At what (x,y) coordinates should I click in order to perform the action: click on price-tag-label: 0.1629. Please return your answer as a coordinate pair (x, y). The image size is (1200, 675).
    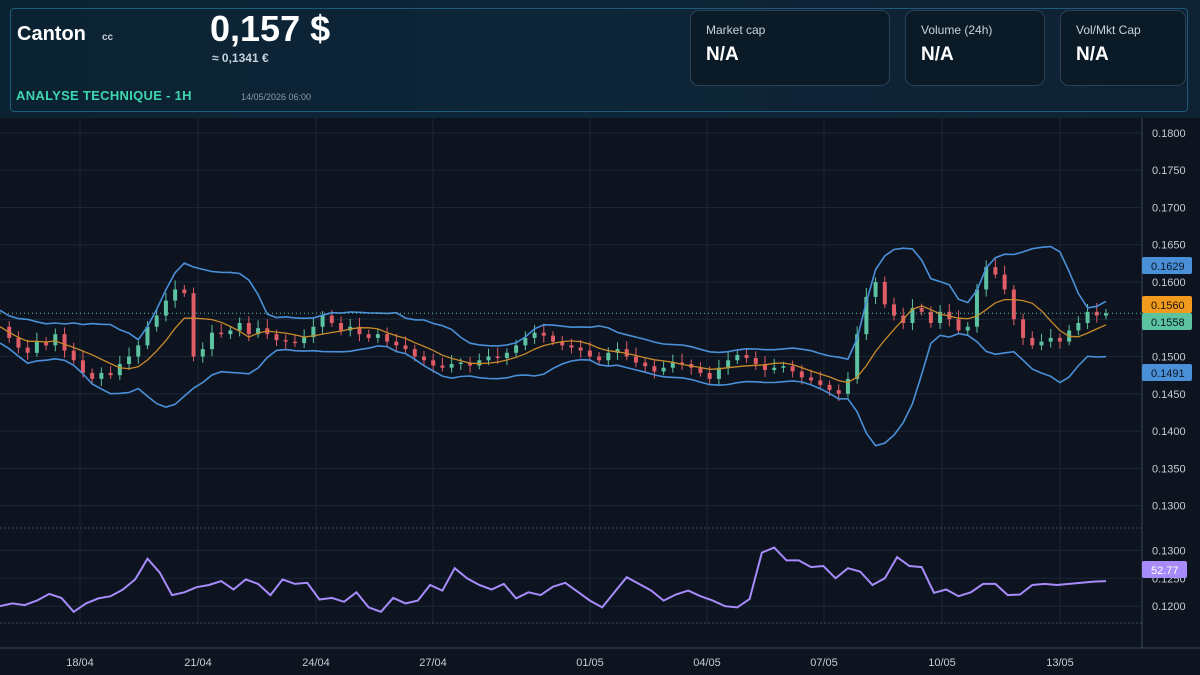
    Looking at the image, I should click on (1168, 267).